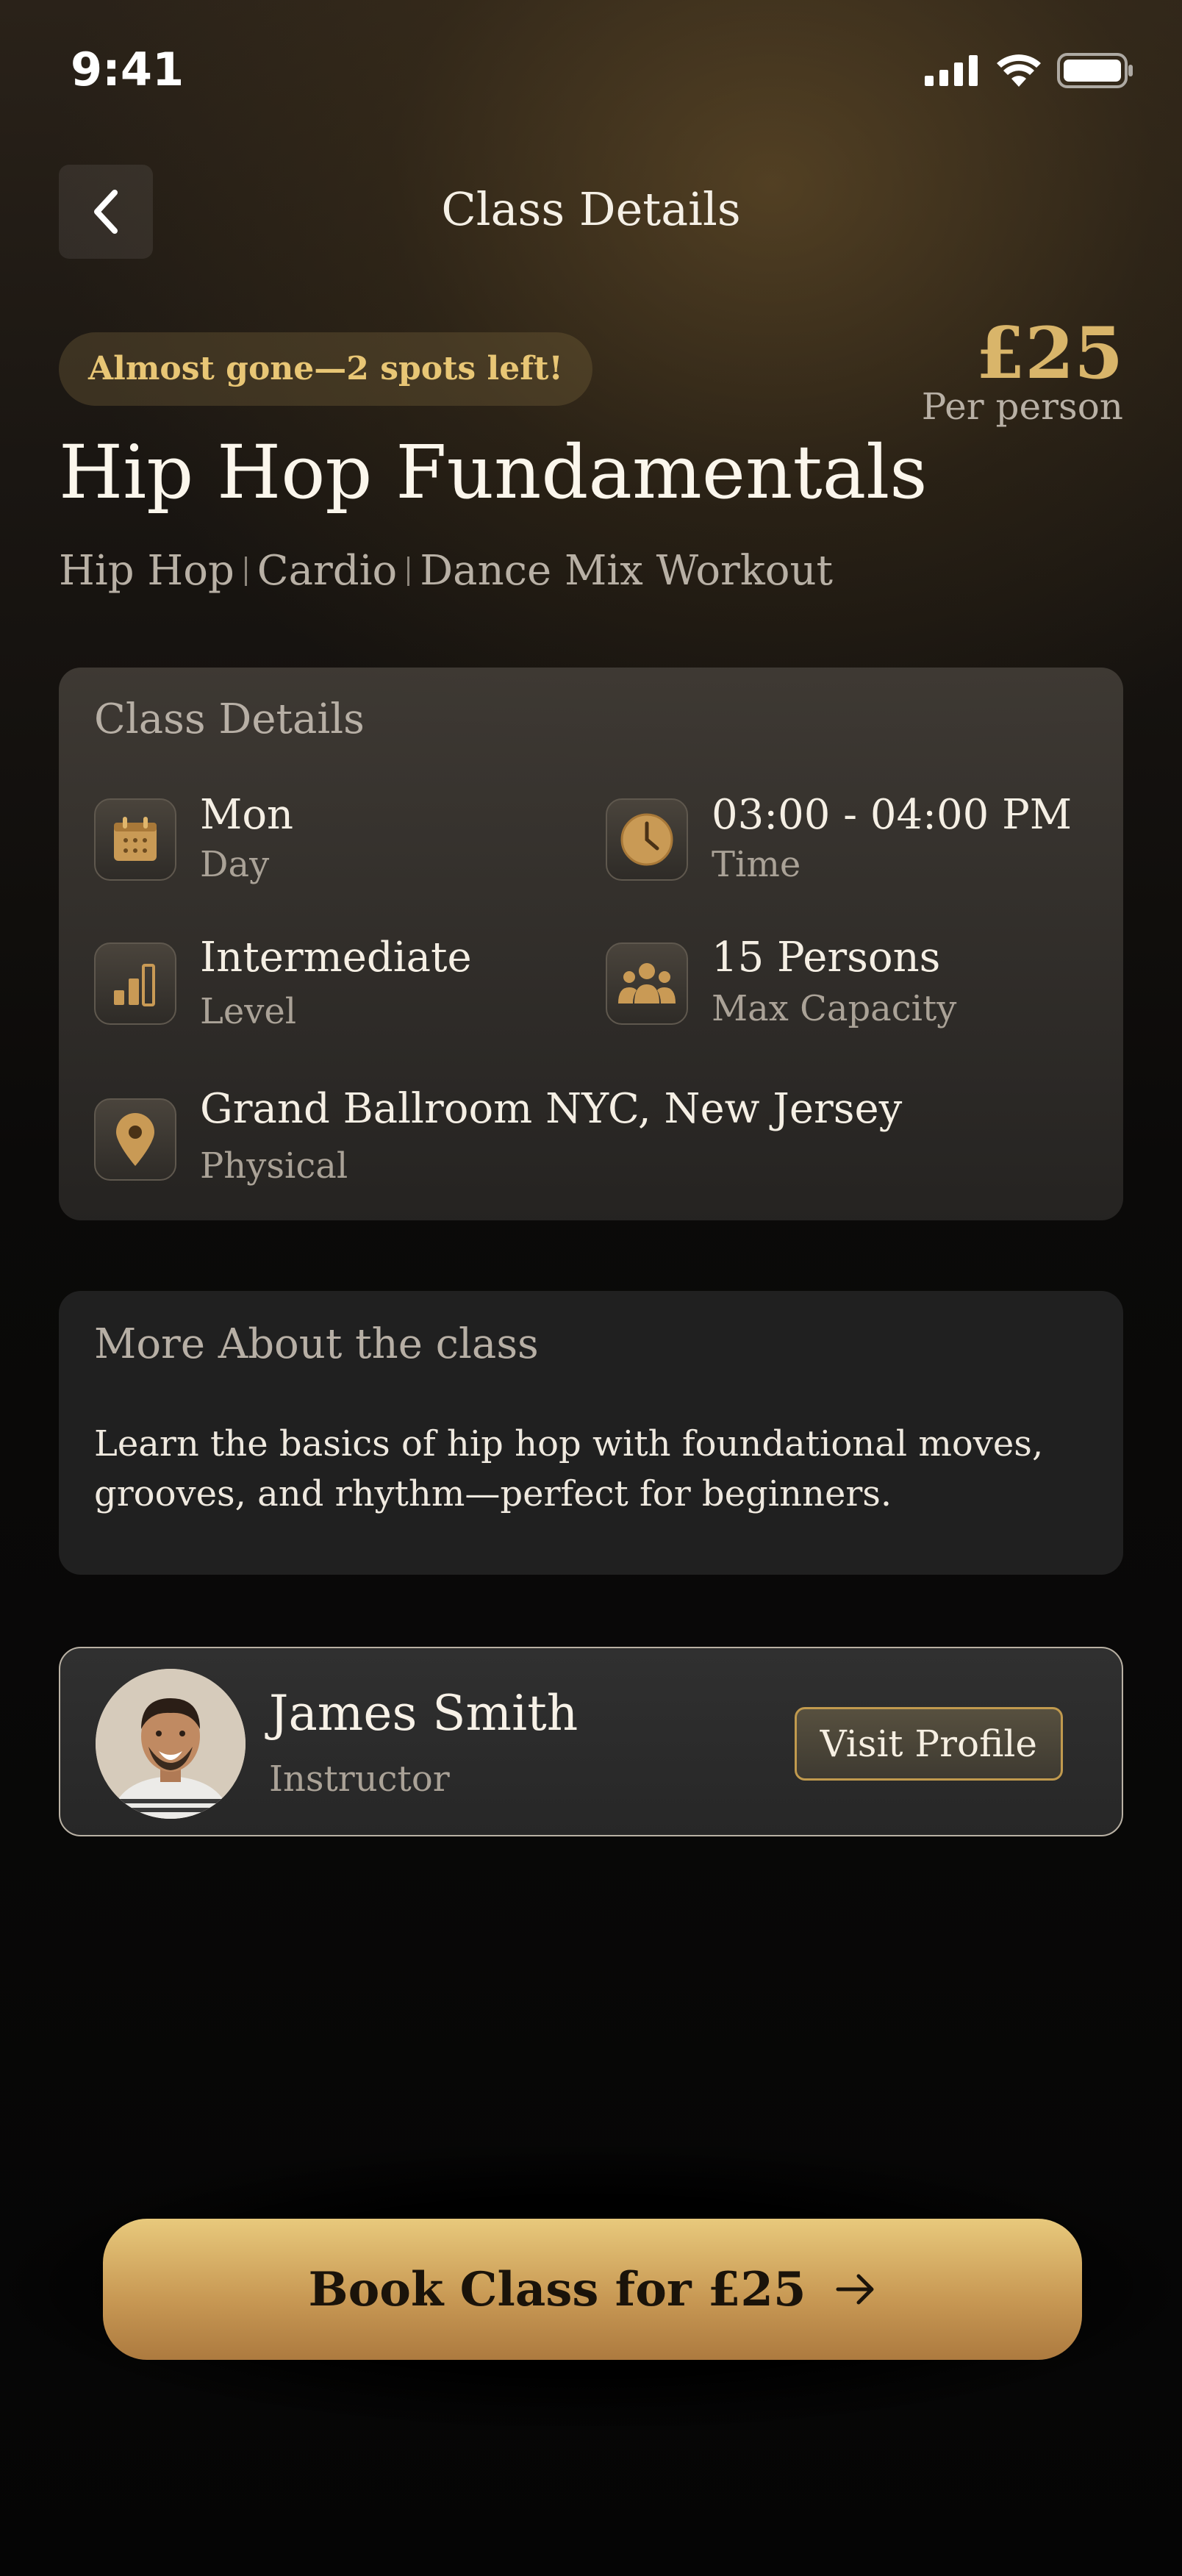 The image size is (1182, 2576). I want to click on capacity-label: Max Capacity, so click(834, 1008).